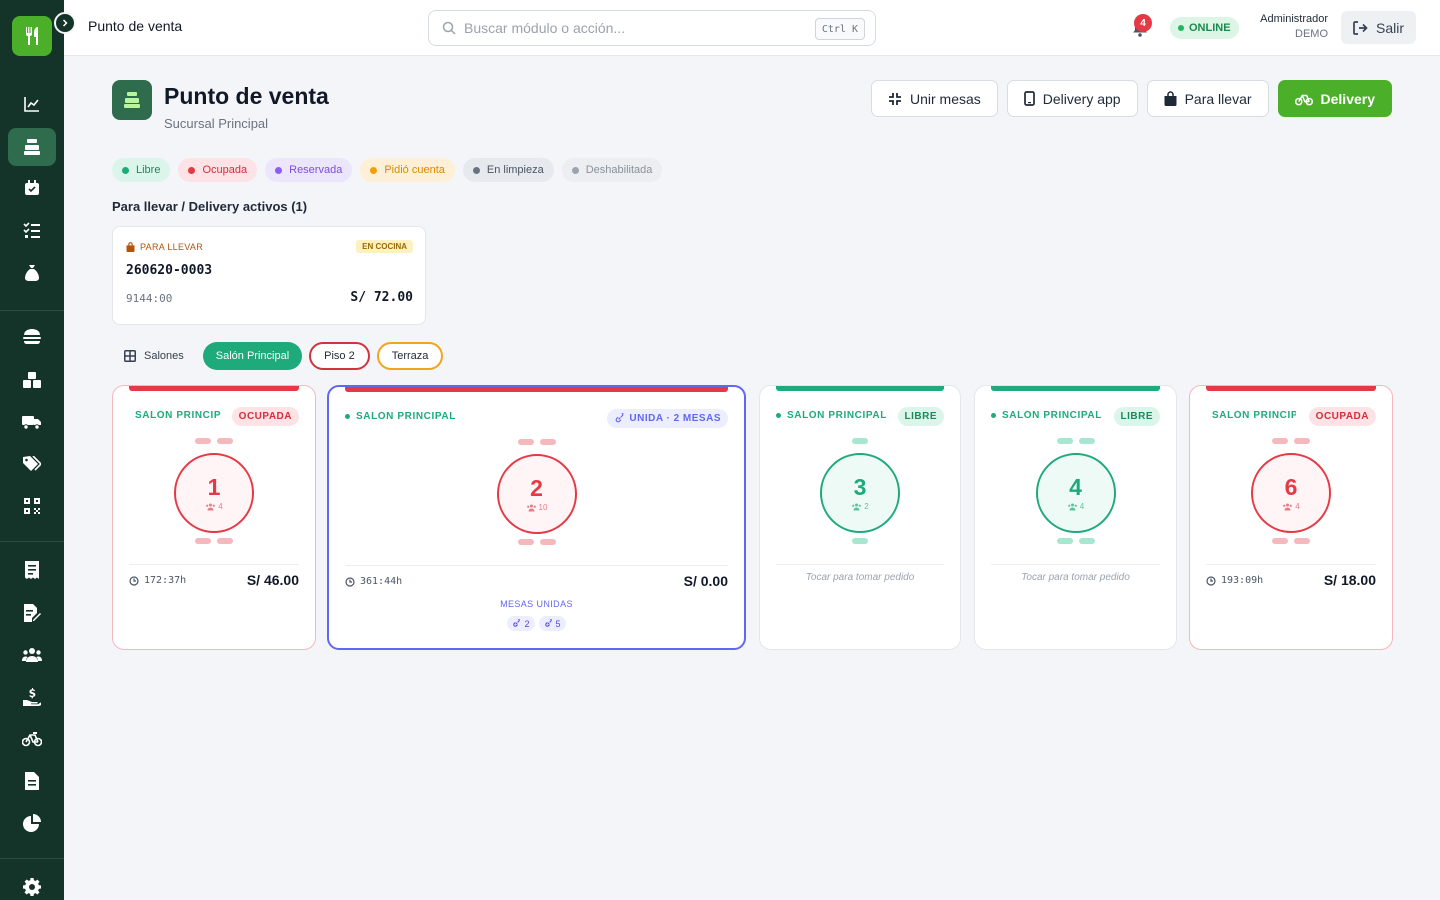  What do you see at coordinates (32, 613) in the screenshot?
I see `sidebar-item-invoices` at bounding box center [32, 613].